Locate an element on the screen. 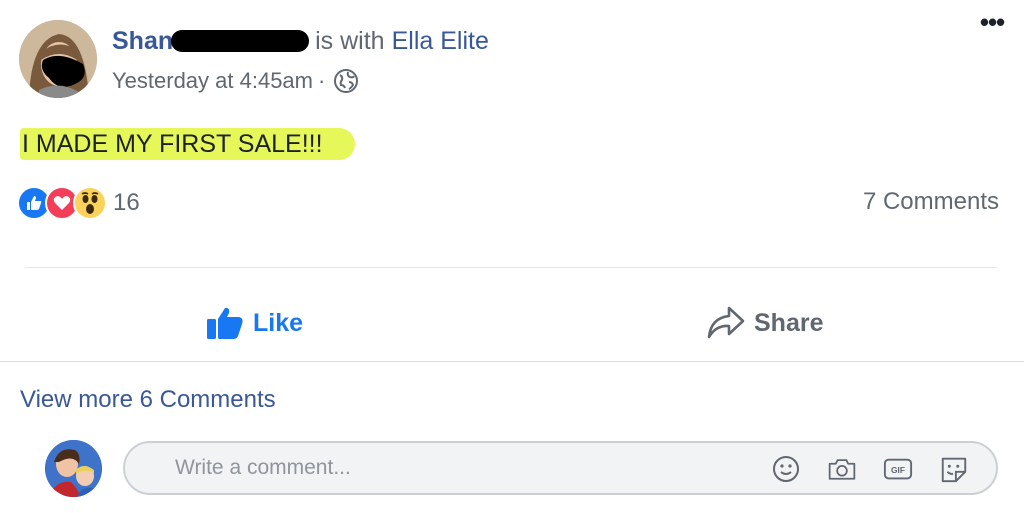 This screenshot has width=1024, height=513. redaction-bar is located at coordinates (240, 41).